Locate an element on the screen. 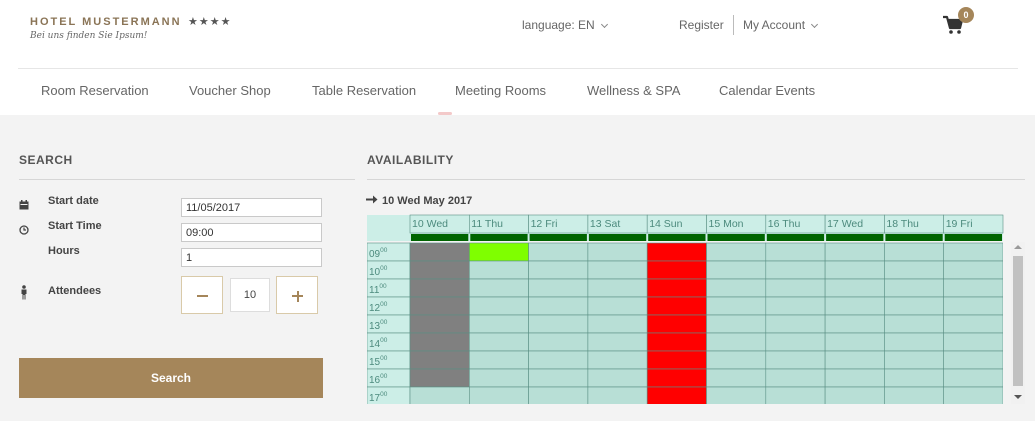  slot-cell-selected is located at coordinates (498, 252).